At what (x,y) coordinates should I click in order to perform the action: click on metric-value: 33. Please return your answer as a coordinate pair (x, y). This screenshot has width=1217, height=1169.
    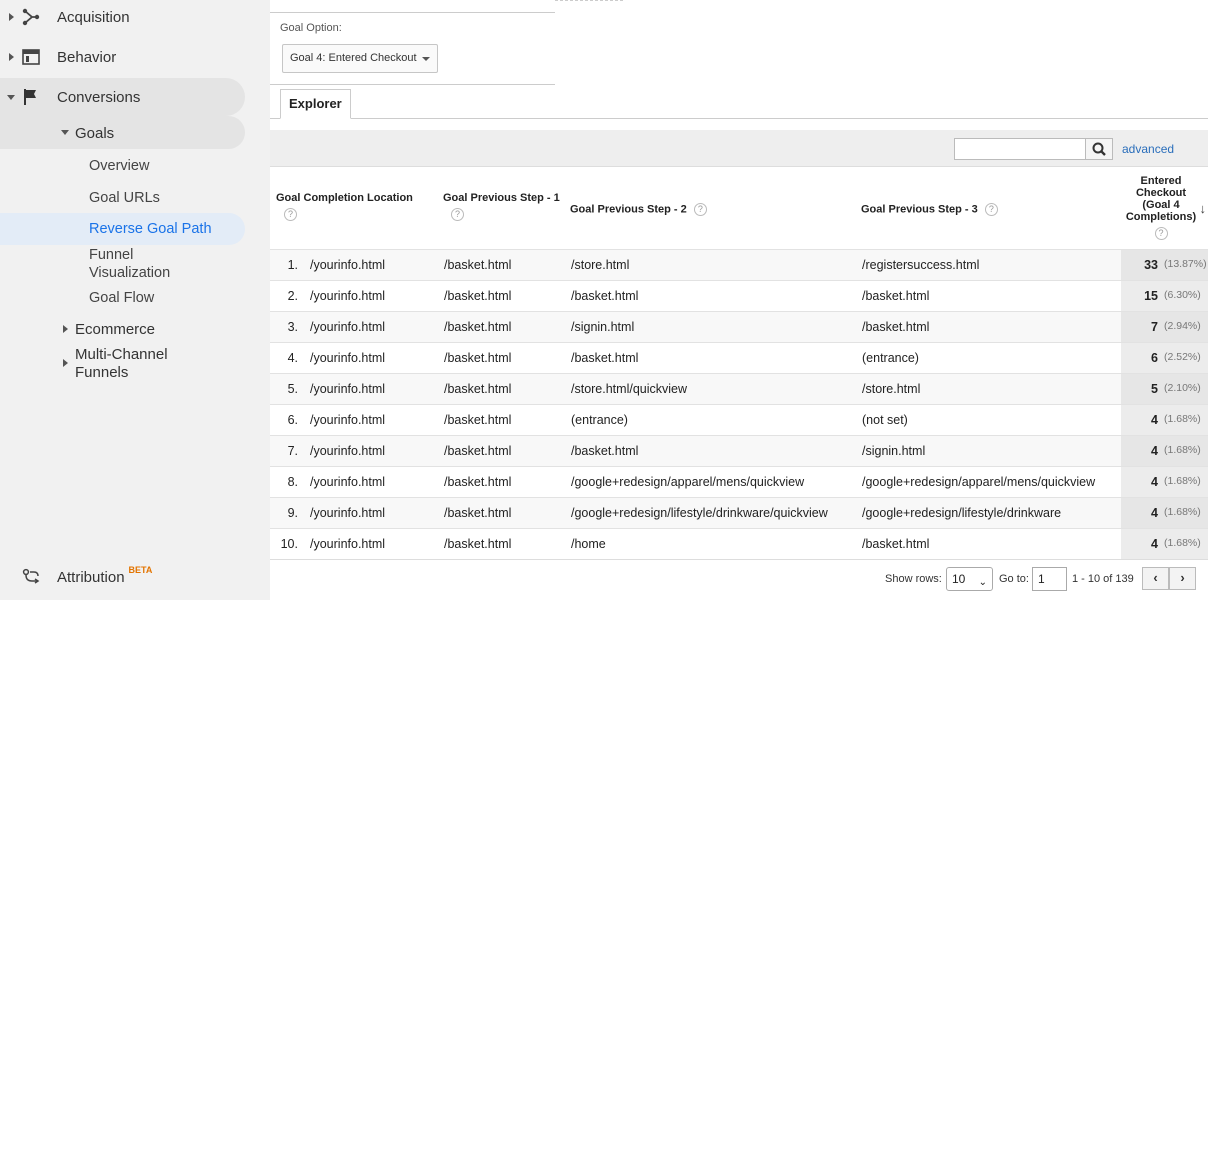
    Looking at the image, I should click on (1151, 265).